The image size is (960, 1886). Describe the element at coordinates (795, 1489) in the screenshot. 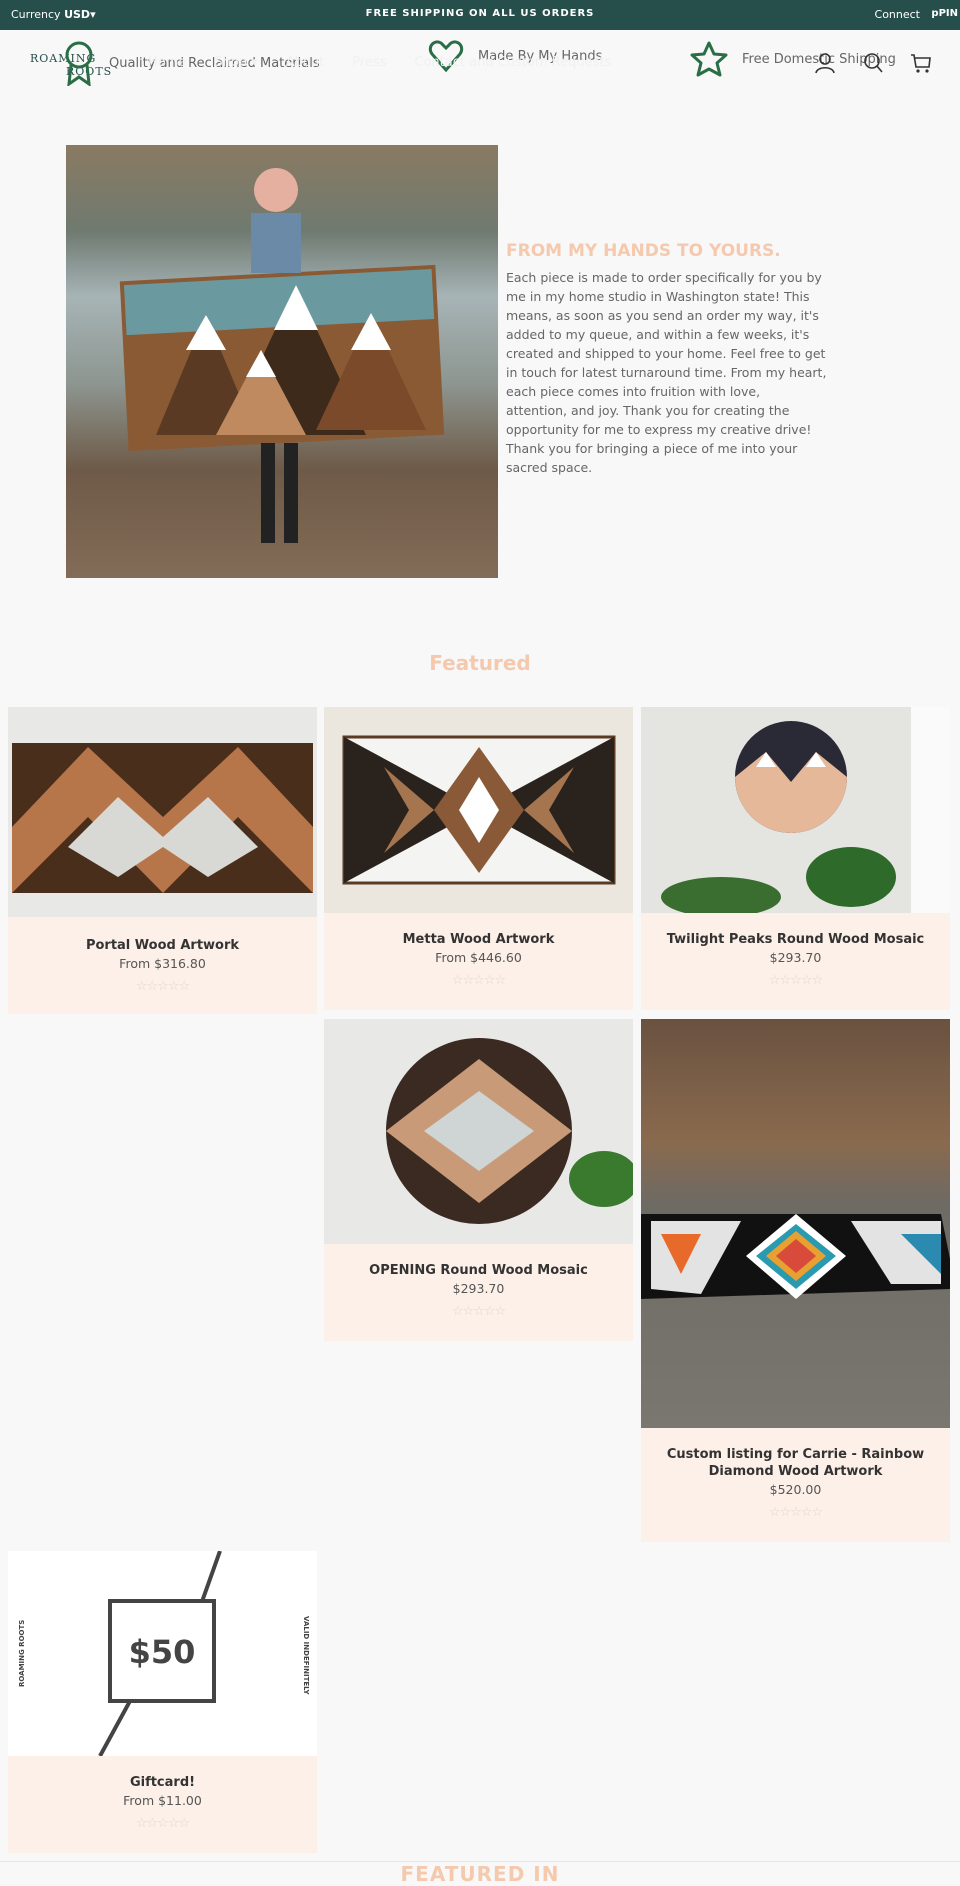

I see `product-price: $520.00` at that location.